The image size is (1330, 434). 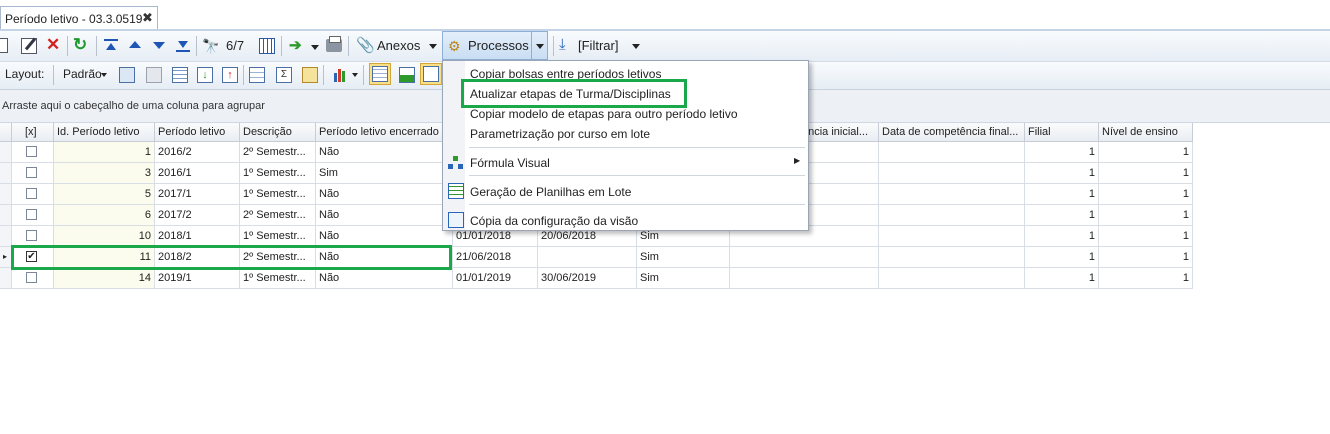 I want to click on table-cell: 3, so click(x=104, y=173).